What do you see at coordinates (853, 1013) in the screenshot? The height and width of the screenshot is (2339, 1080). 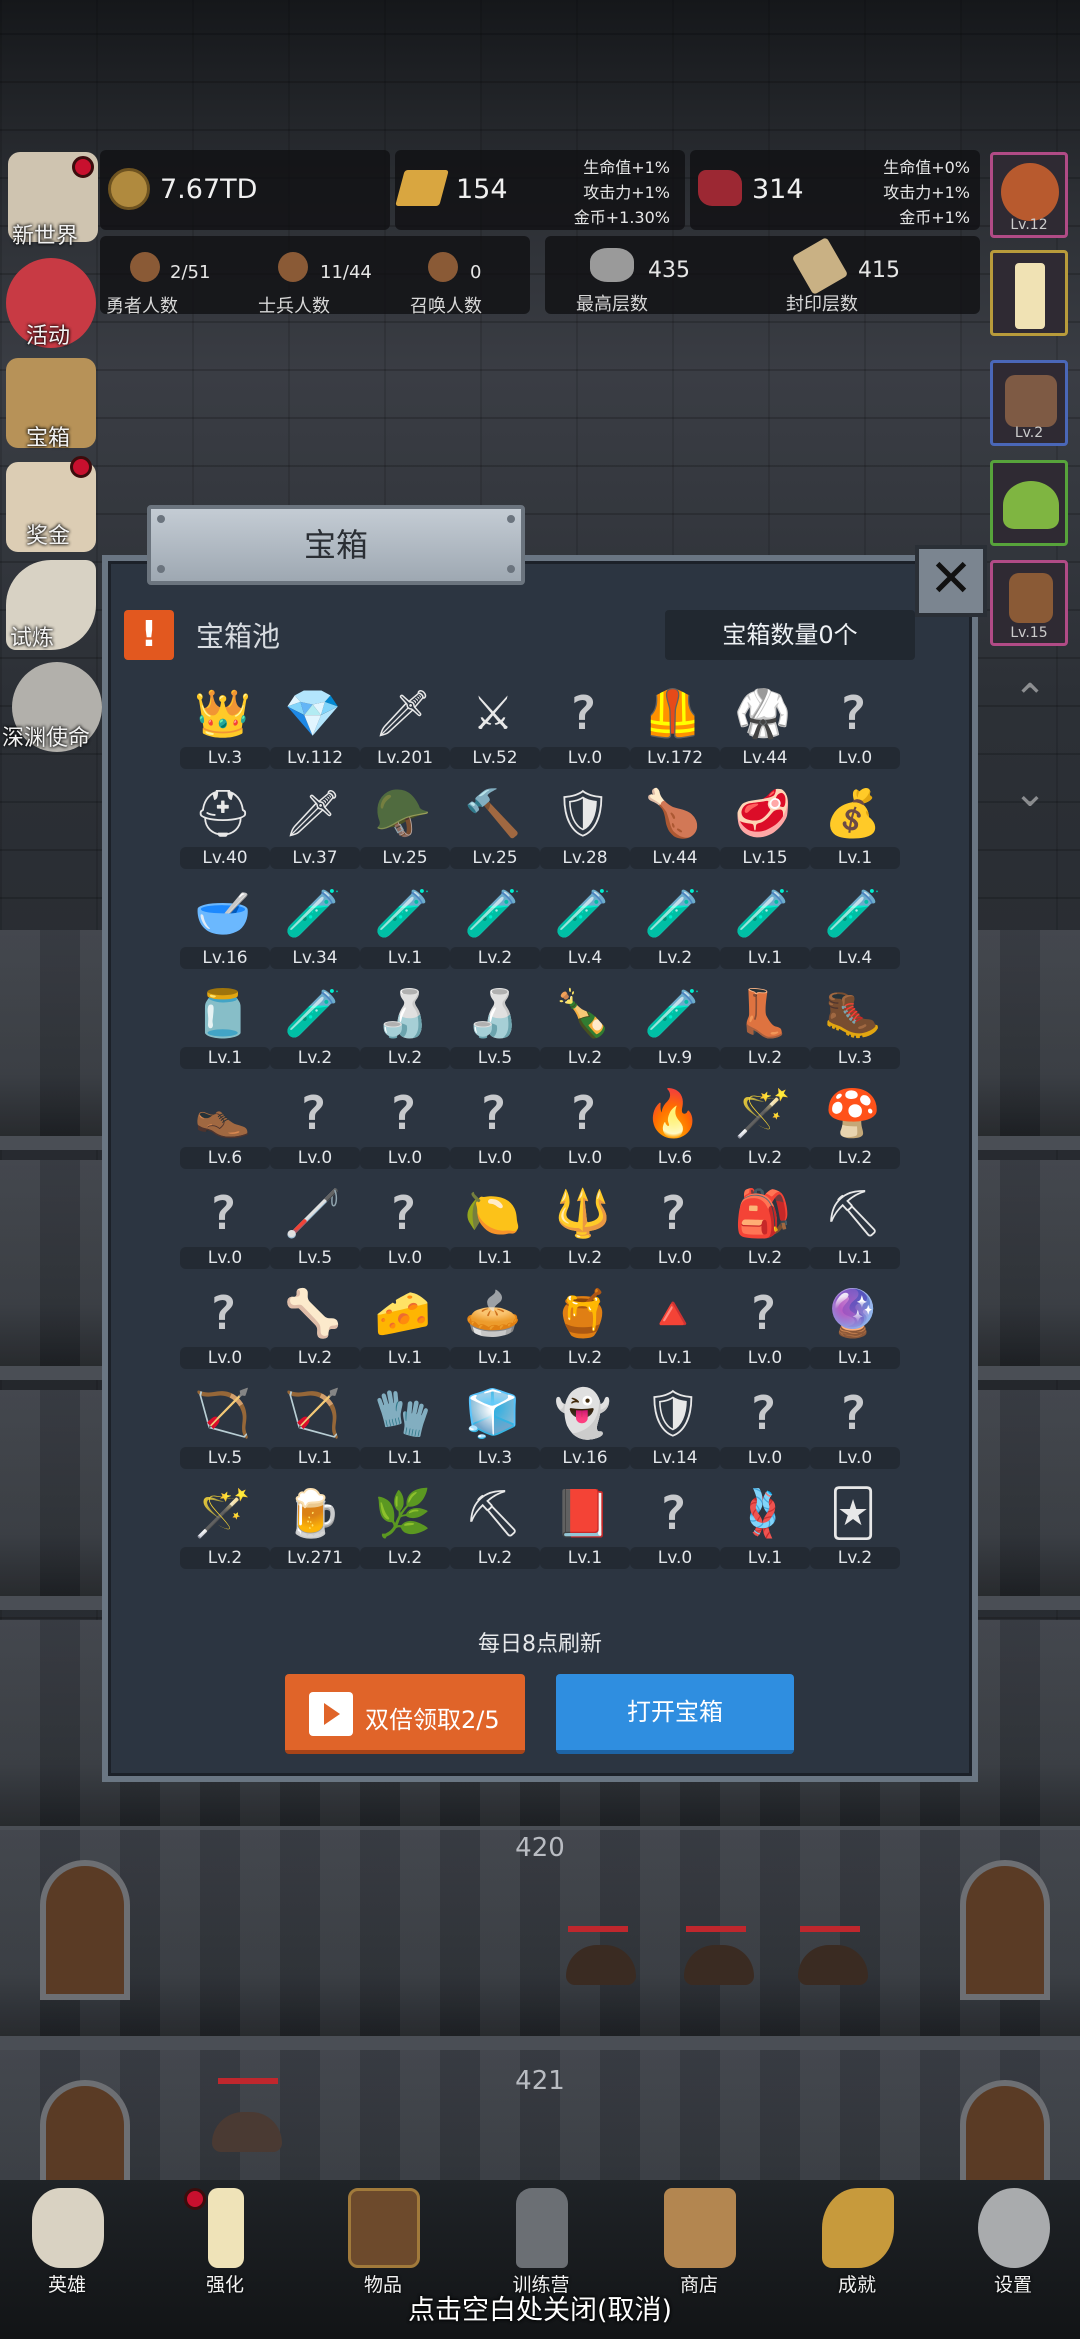 I see `leather-boot-icon: 🥾` at bounding box center [853, 1013].